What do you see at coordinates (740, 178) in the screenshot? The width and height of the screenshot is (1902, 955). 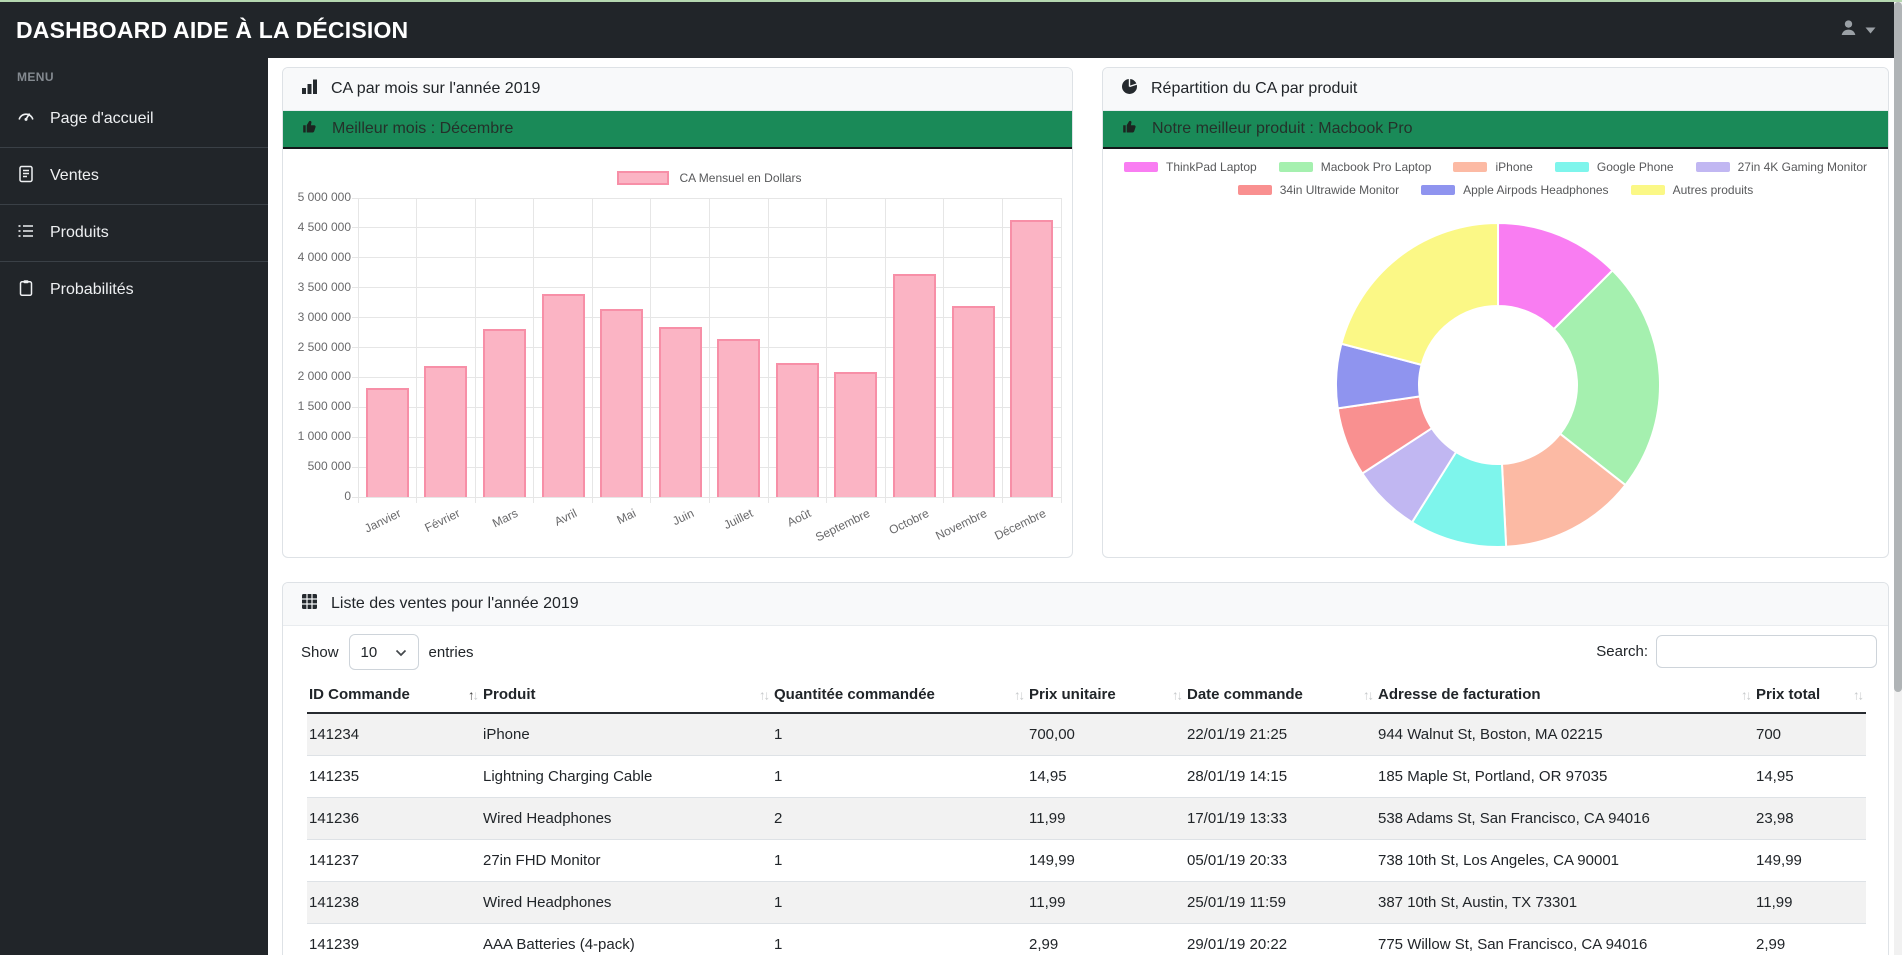 I see `legend-label: CA Mensuel en Dollars` at bounding box center [740, 178].